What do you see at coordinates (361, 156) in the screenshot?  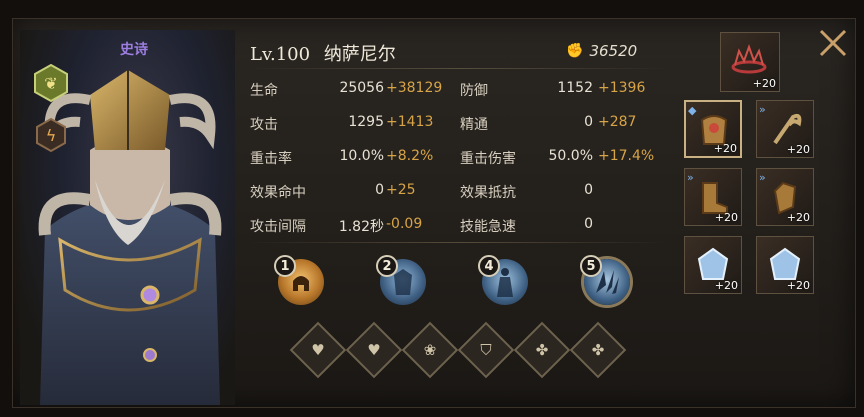 I see `stat-base-value: 10.0%` at bounding box center [361, 156].